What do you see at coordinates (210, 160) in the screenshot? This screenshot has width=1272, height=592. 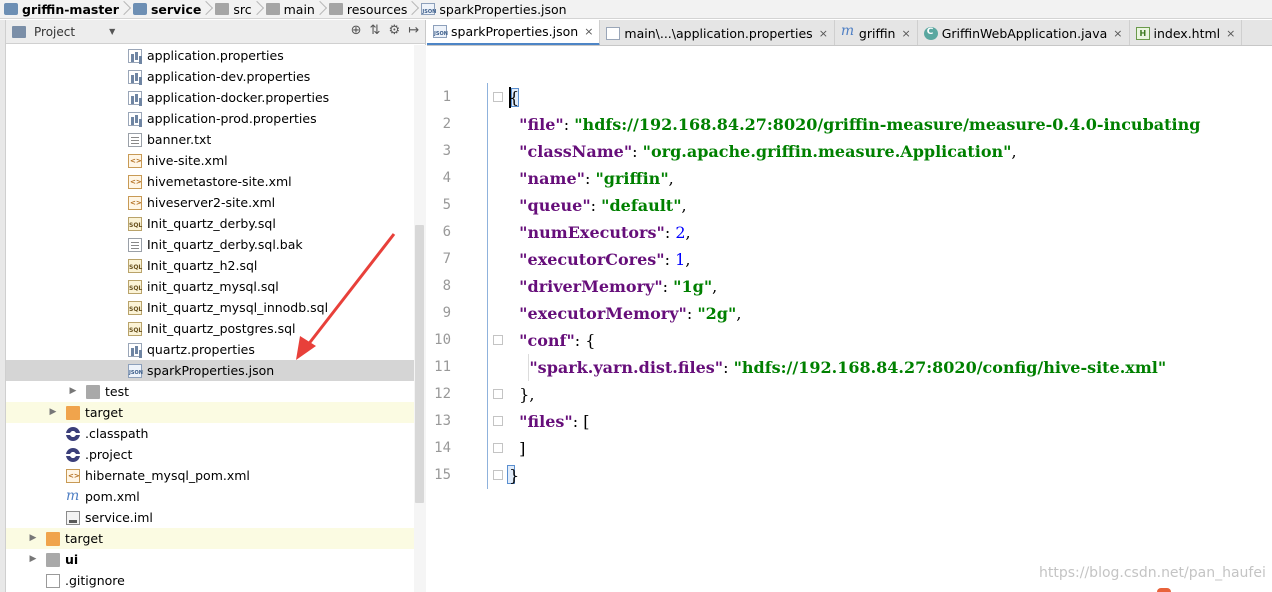 I see `tree-item: hive-site.xml` at bounding box center [210, 160].